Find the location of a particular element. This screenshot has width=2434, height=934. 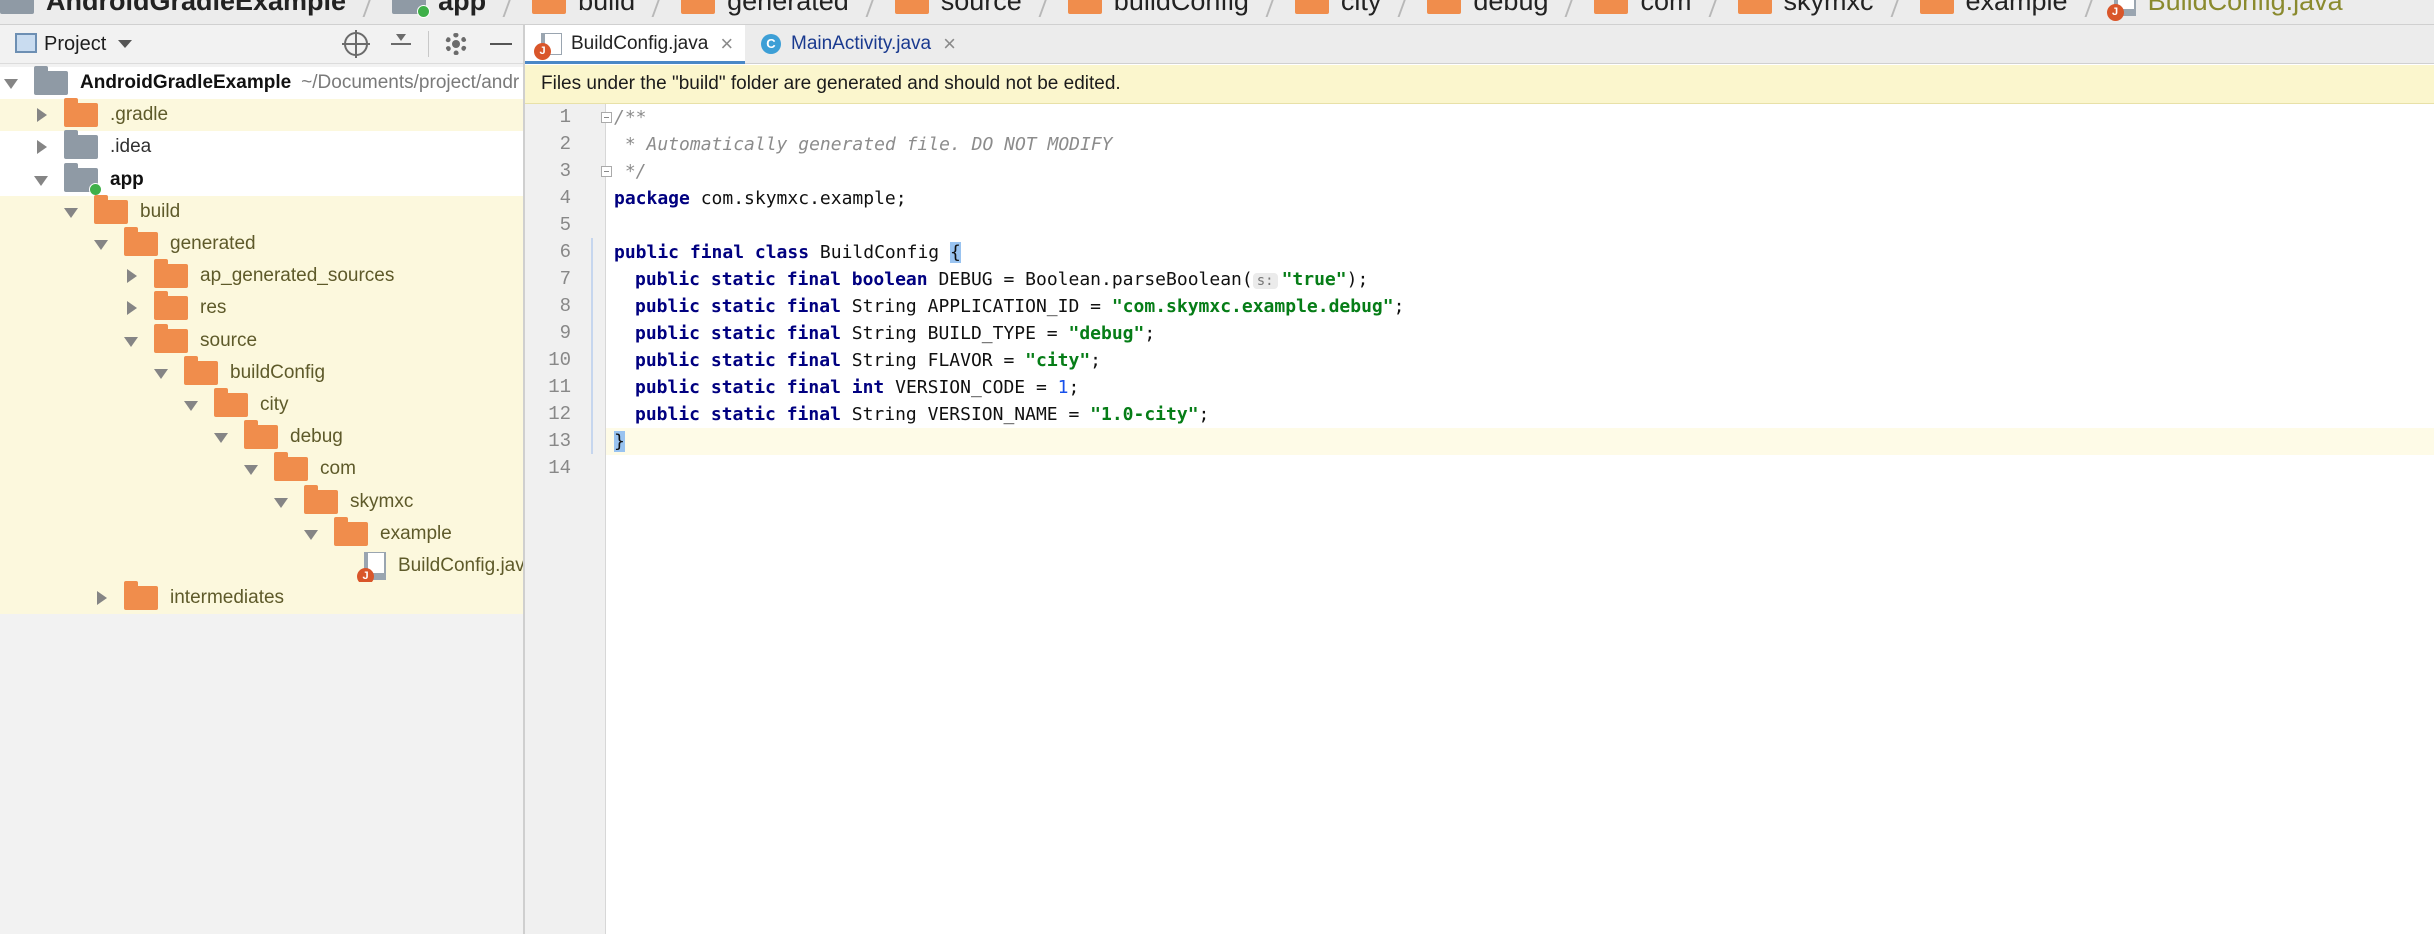

locate-file-icon is located at coordinates (356, 44).